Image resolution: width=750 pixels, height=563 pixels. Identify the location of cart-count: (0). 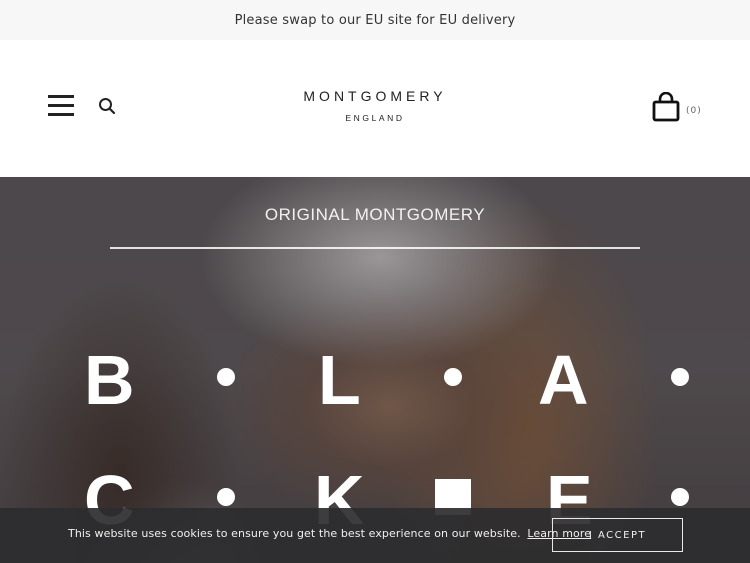
(694, 111).